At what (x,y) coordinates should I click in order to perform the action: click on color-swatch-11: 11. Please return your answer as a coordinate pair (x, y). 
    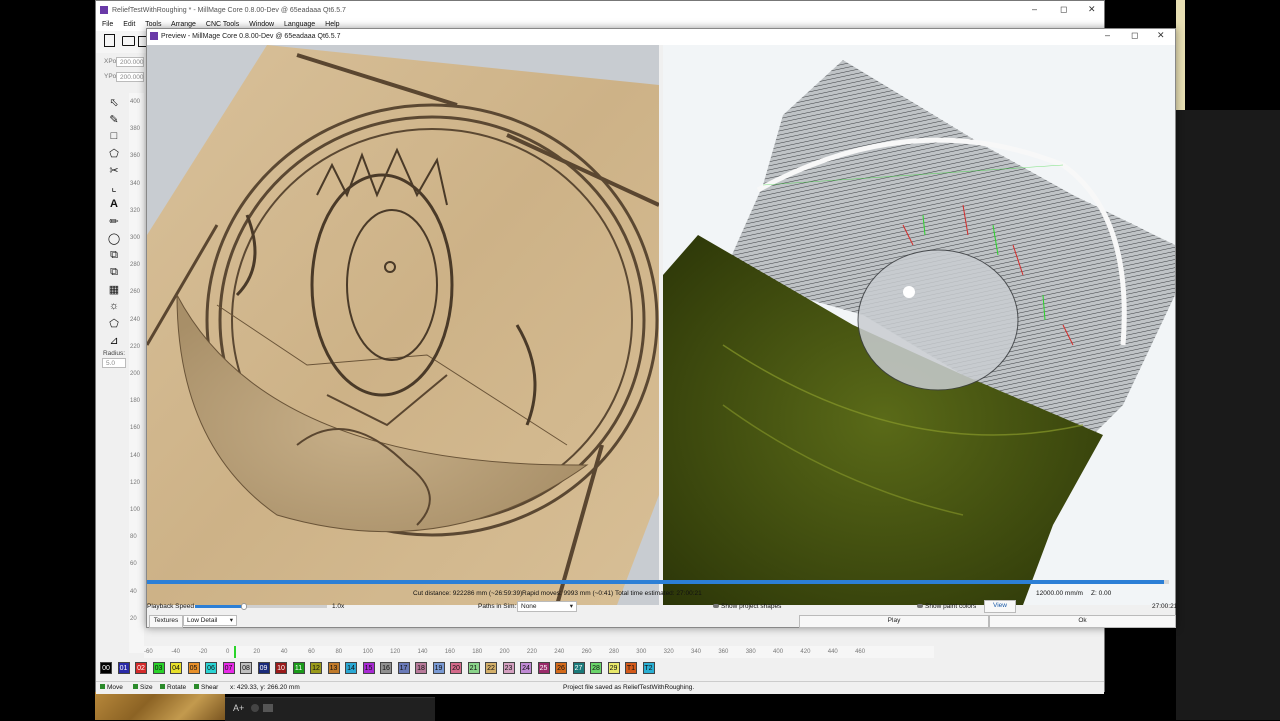
    Looking at the image, I should click on (298, 668).